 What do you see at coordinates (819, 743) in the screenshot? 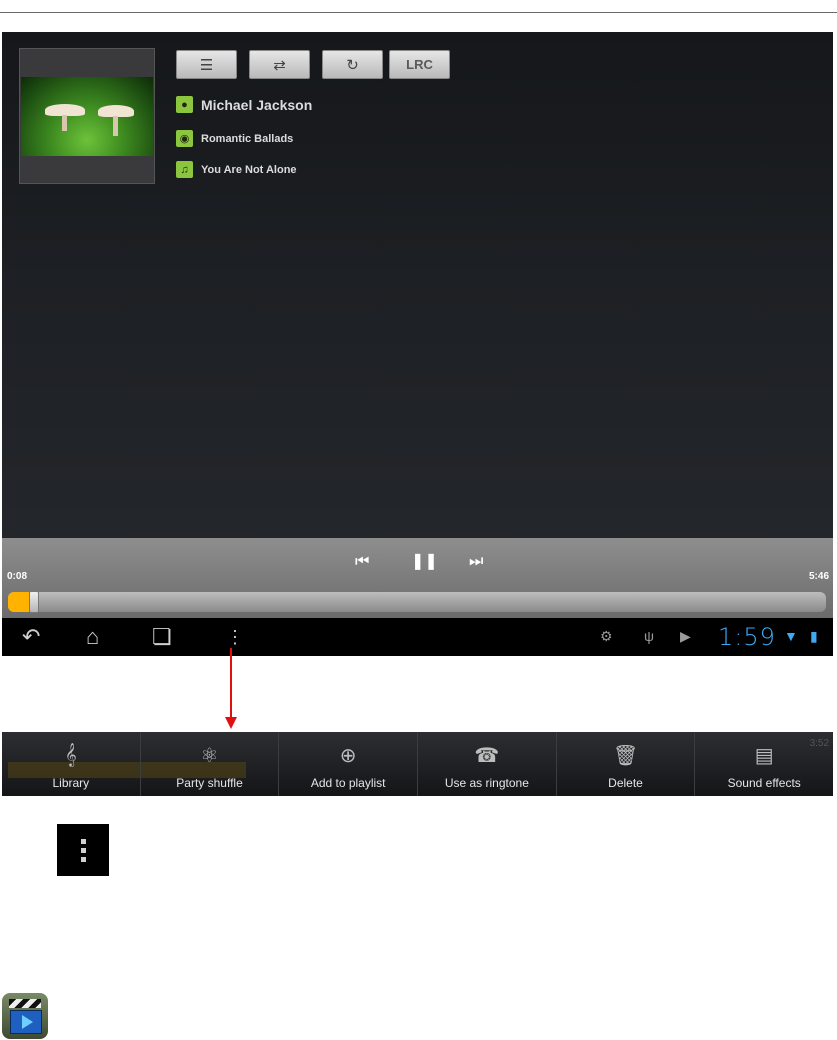
I see `background-time: 3:52` at bounding box center [819, 743].